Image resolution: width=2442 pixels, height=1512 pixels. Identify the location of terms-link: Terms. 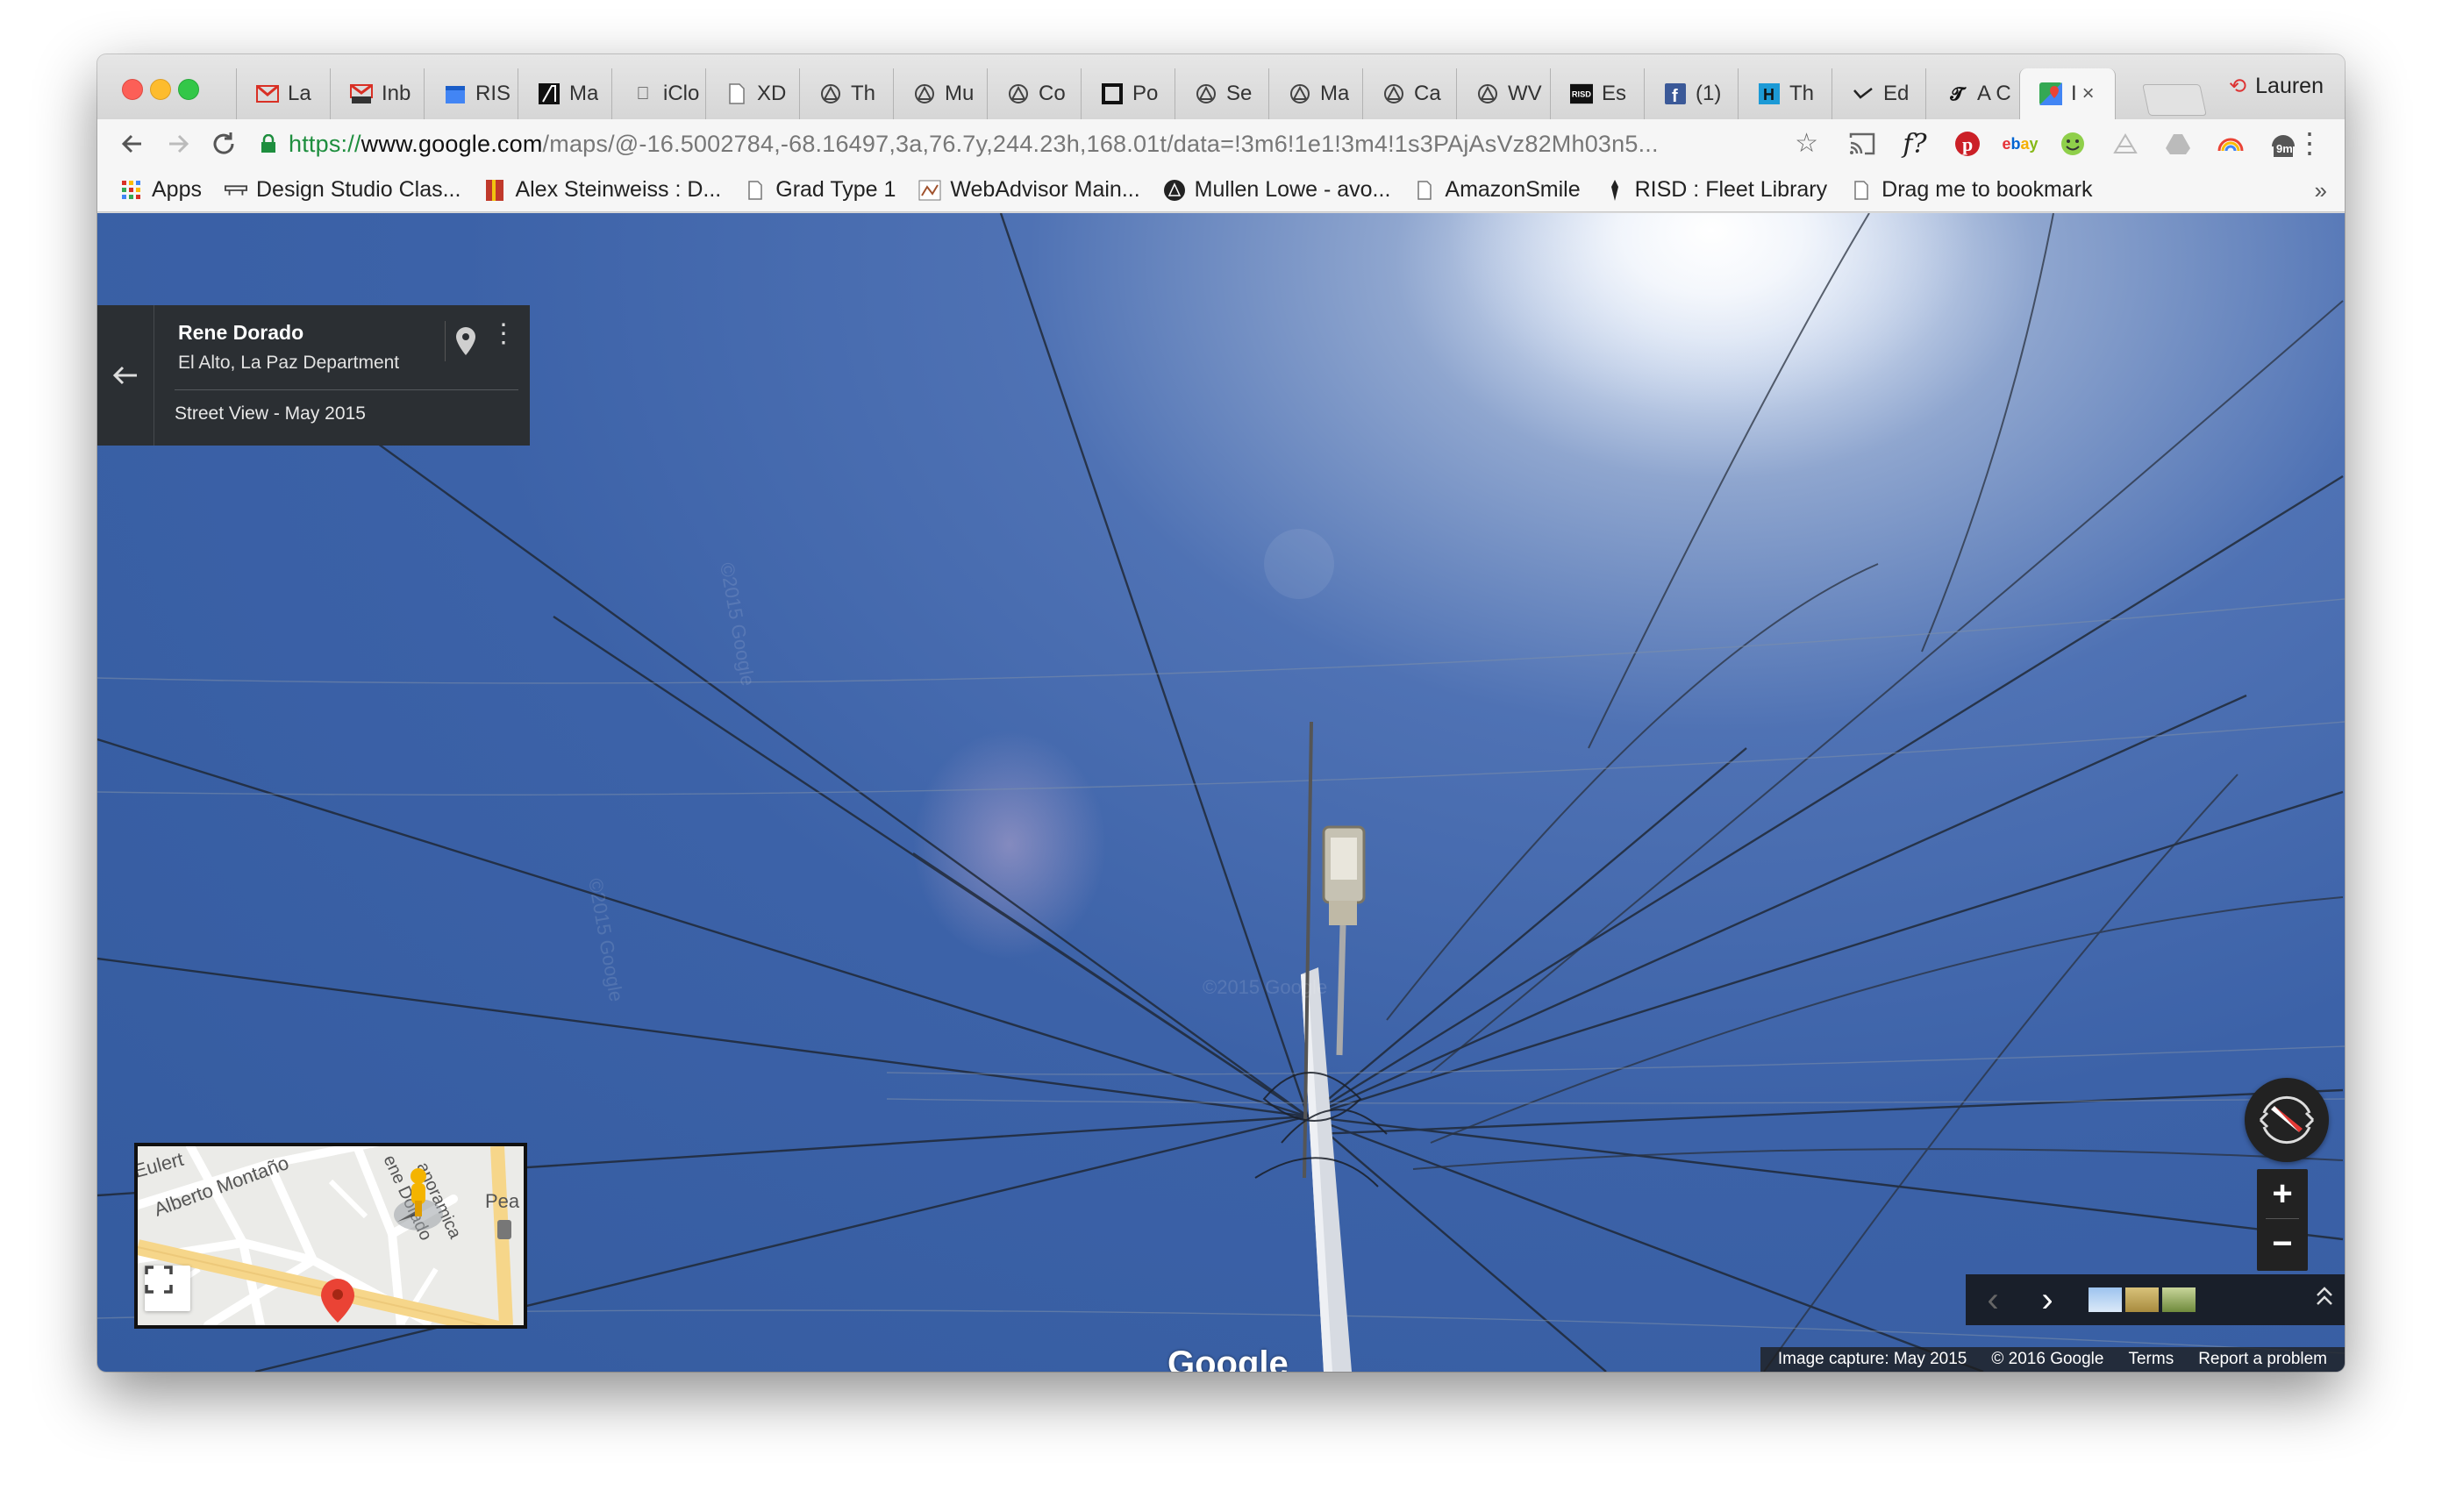
(2151, 1359).